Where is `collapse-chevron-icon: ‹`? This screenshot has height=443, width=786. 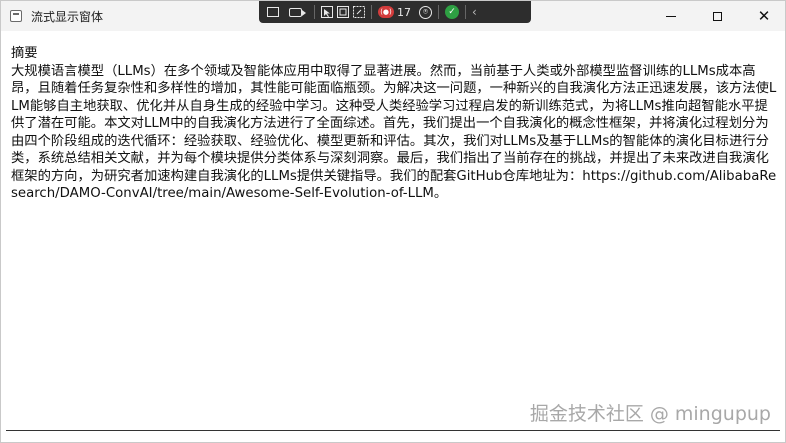
collapse-chevron-icon: ‹ is located at coordinates (474, 12).